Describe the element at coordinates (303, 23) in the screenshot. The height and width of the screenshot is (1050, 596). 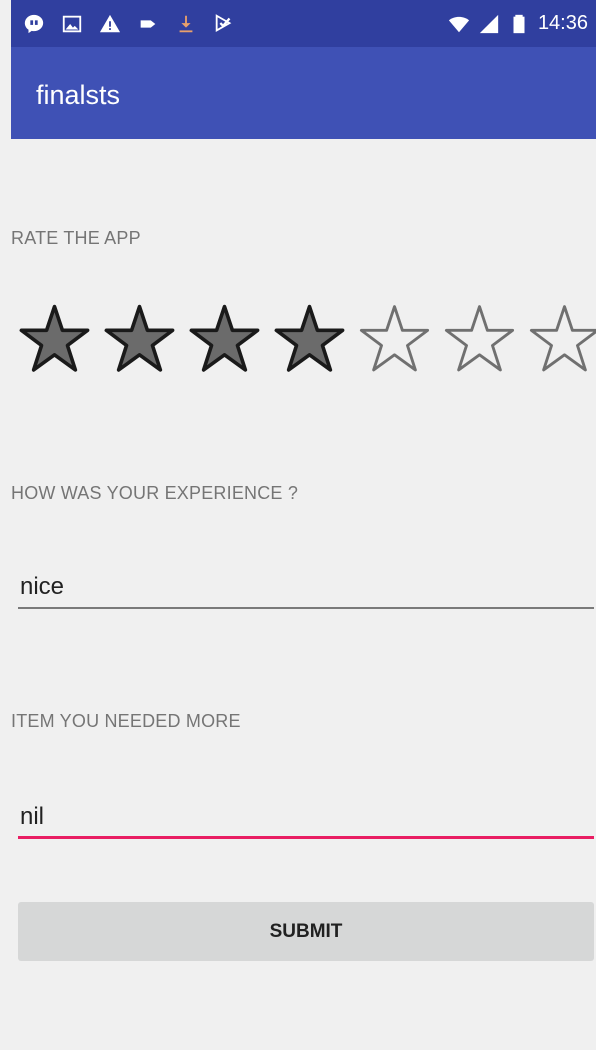
I see `status-bar: 14:36` at that location.